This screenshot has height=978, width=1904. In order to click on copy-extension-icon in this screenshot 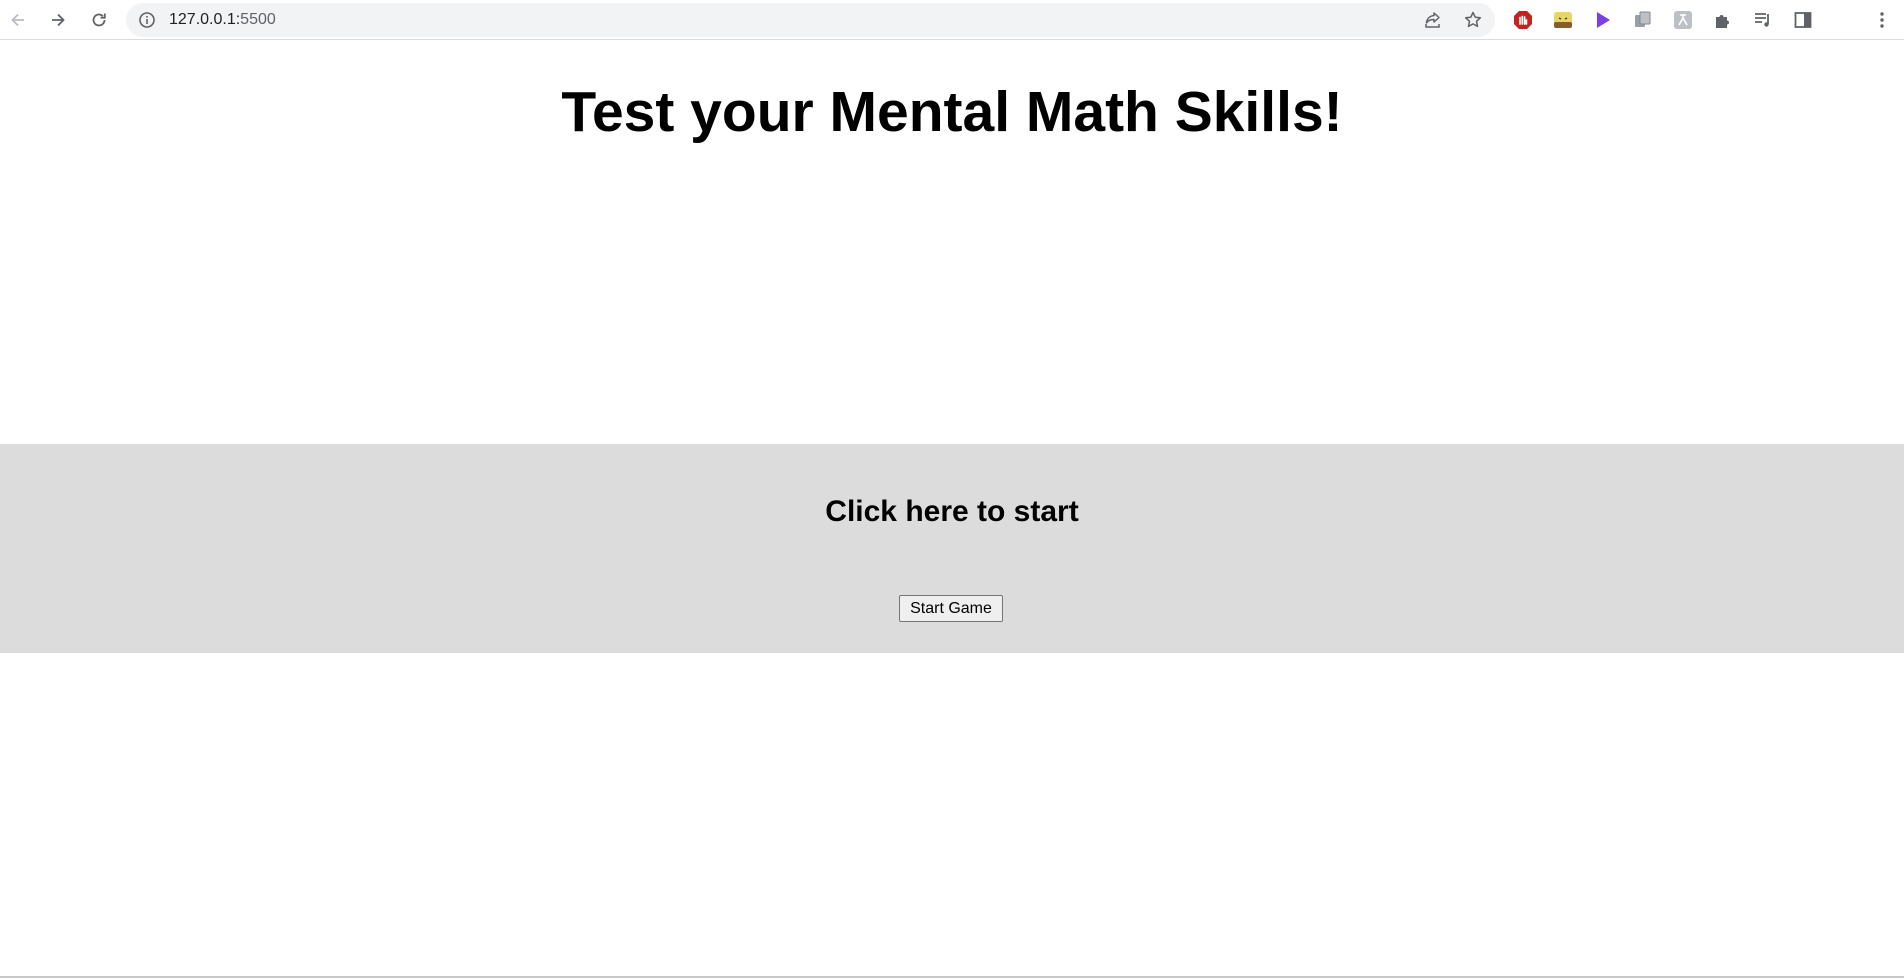, I will do `click(1643, 19)`.